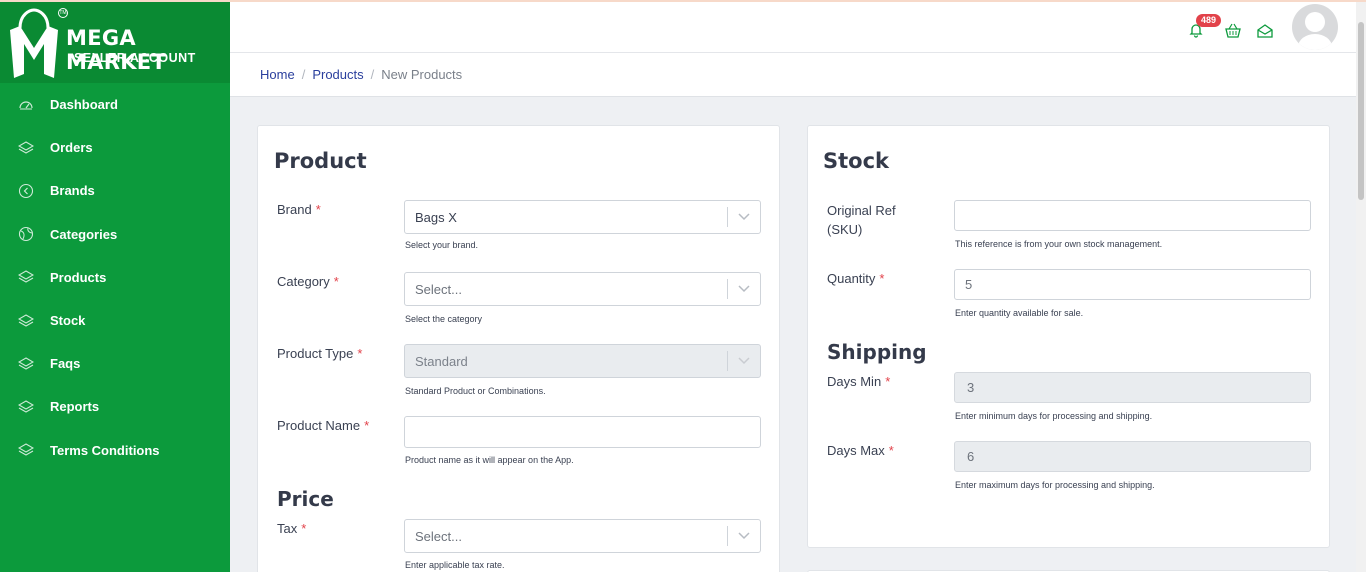 This screenshot has width=1366, height=572. What do you see at coordinates (1234, 32) in the screenshot?
I see `basket-icon` at bounding box center [1234, 32].